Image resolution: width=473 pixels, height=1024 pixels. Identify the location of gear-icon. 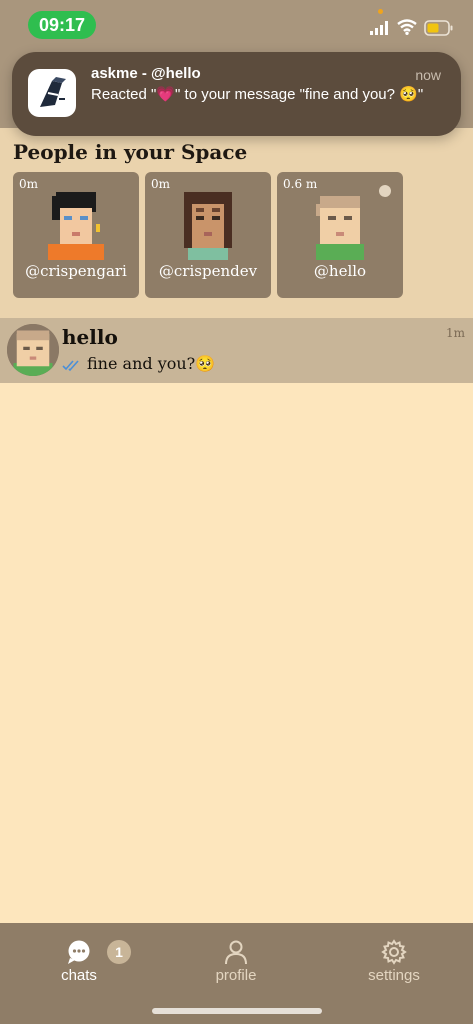
(394, 952).